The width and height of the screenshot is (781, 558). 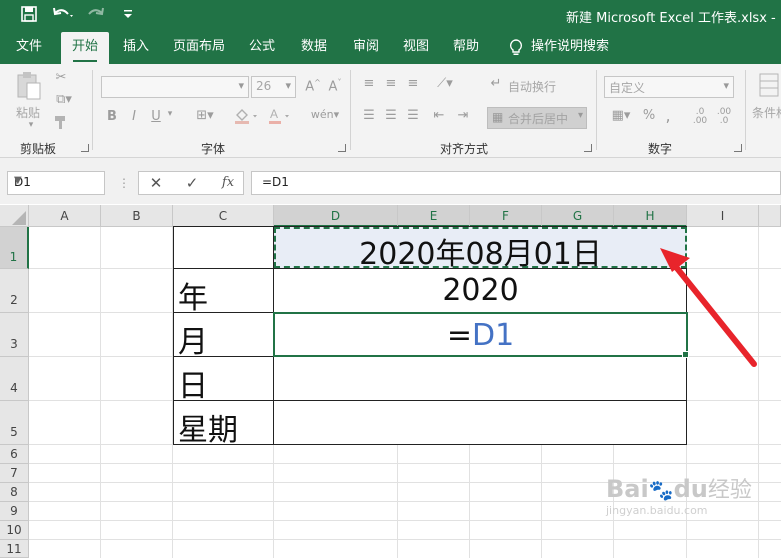 I want to click on row-header-11: 11, so click(x=14, y=549).